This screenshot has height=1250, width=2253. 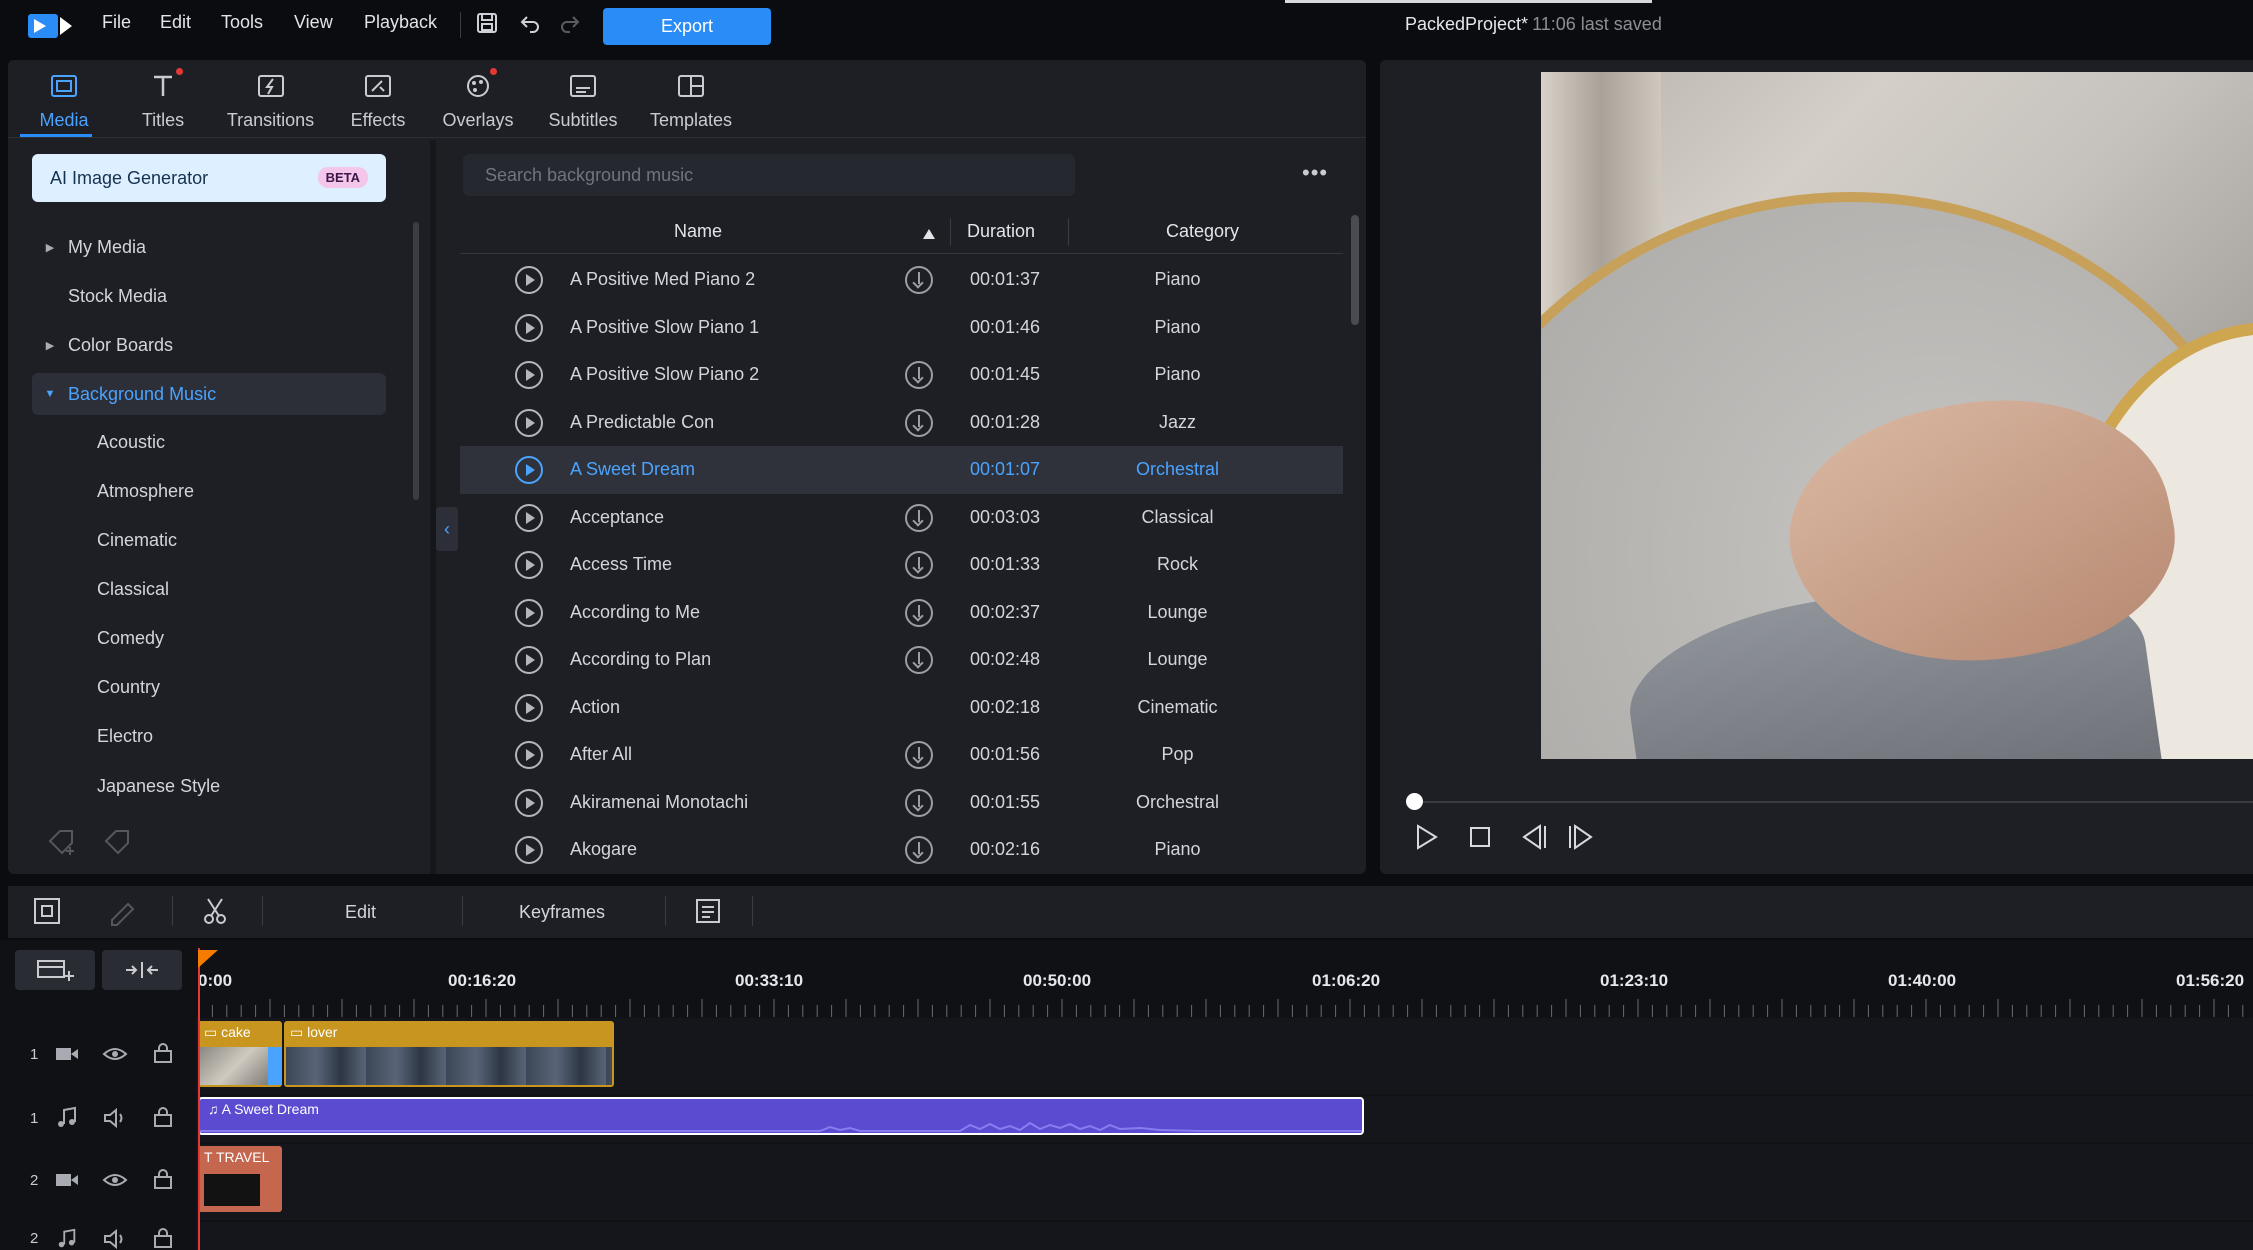 What do you see at coordinates (901, 660) in the screenshot?
I see `table-row: According to Plan 00:02:48 Lounge` at bounding box center [901, 660].